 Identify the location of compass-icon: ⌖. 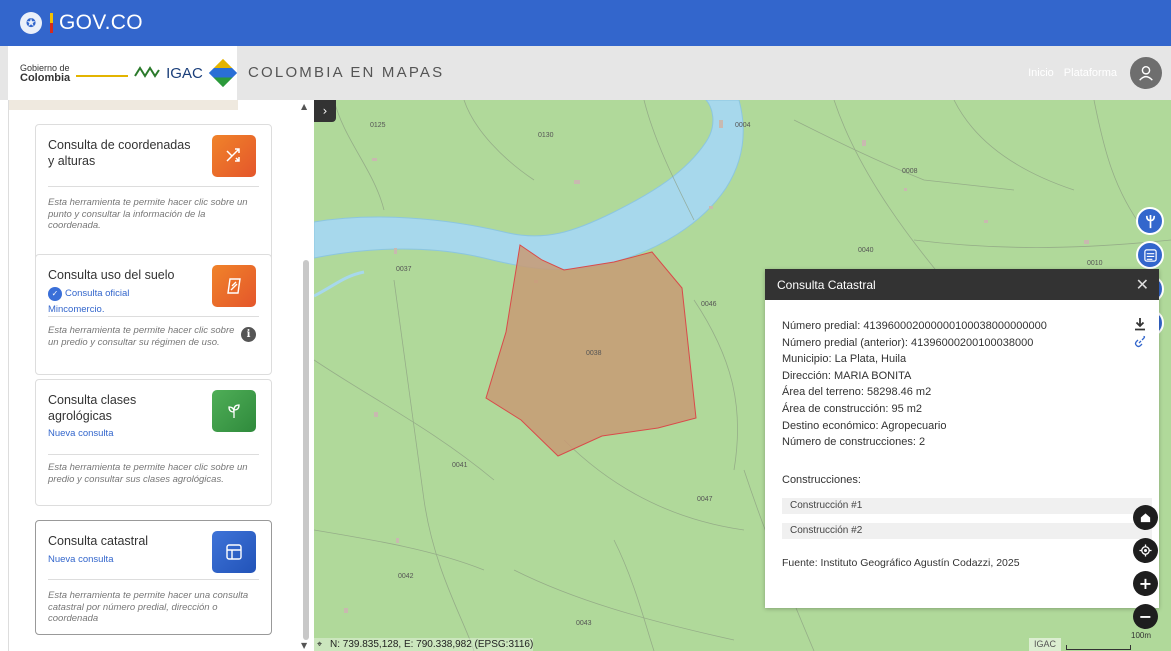
(320, 644).